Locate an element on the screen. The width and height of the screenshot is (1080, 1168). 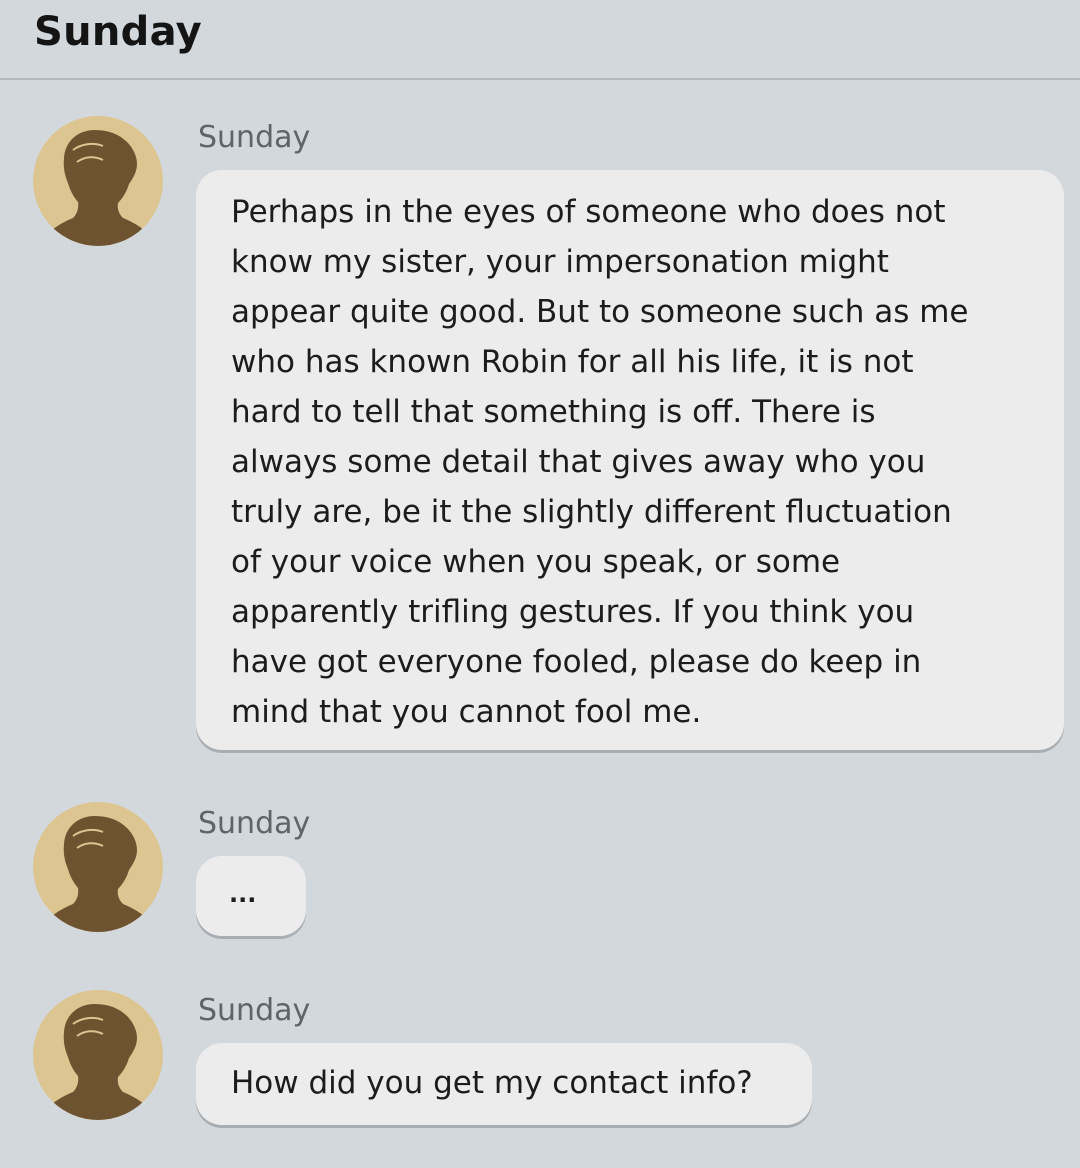
chat-title: Sunday is located at coordinates (118, 32).